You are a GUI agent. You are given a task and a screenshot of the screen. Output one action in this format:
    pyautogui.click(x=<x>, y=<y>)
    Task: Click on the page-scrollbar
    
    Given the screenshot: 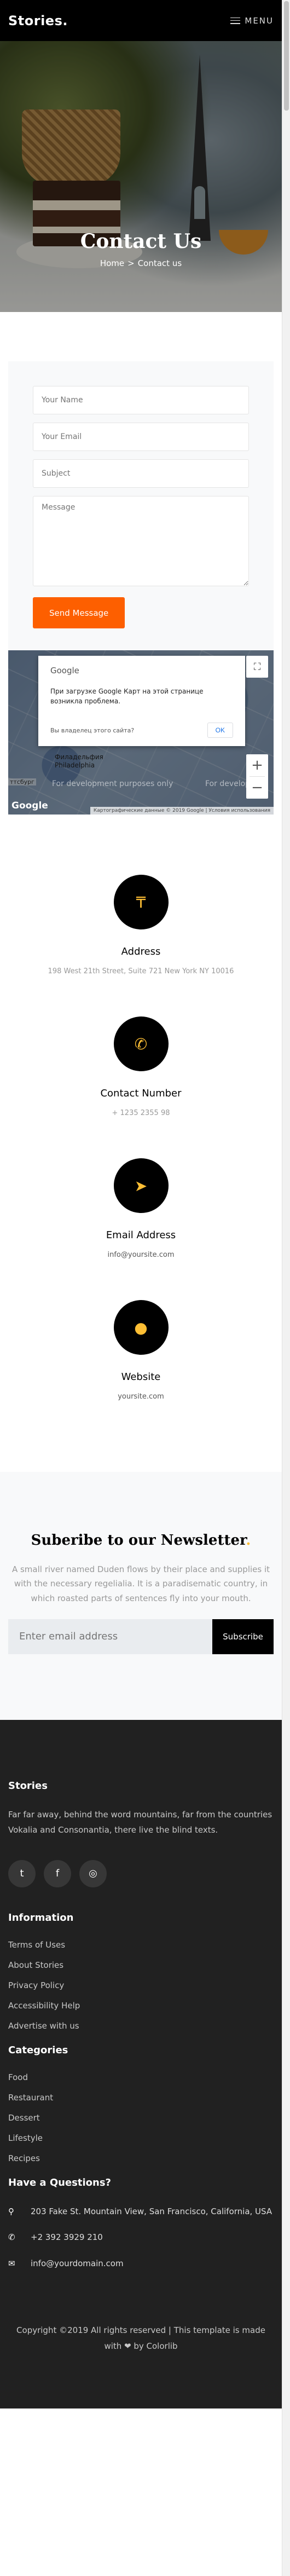 What is the action you would take?
    pyautogui.click(x=286, y=1288)
    